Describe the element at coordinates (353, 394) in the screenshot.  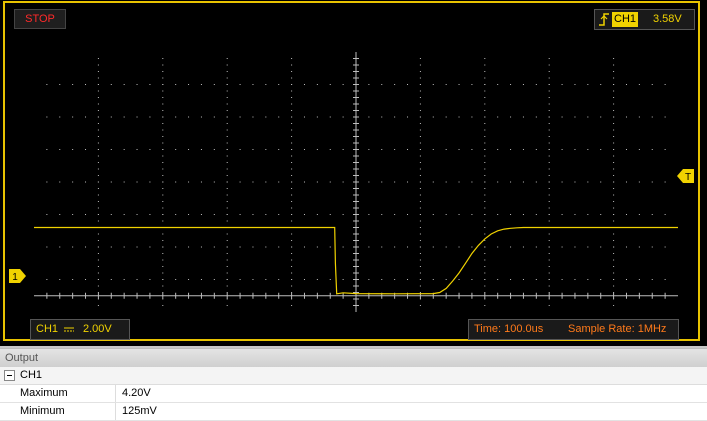
I see `property-row-maximum: Maximum 4.20V` at that location.